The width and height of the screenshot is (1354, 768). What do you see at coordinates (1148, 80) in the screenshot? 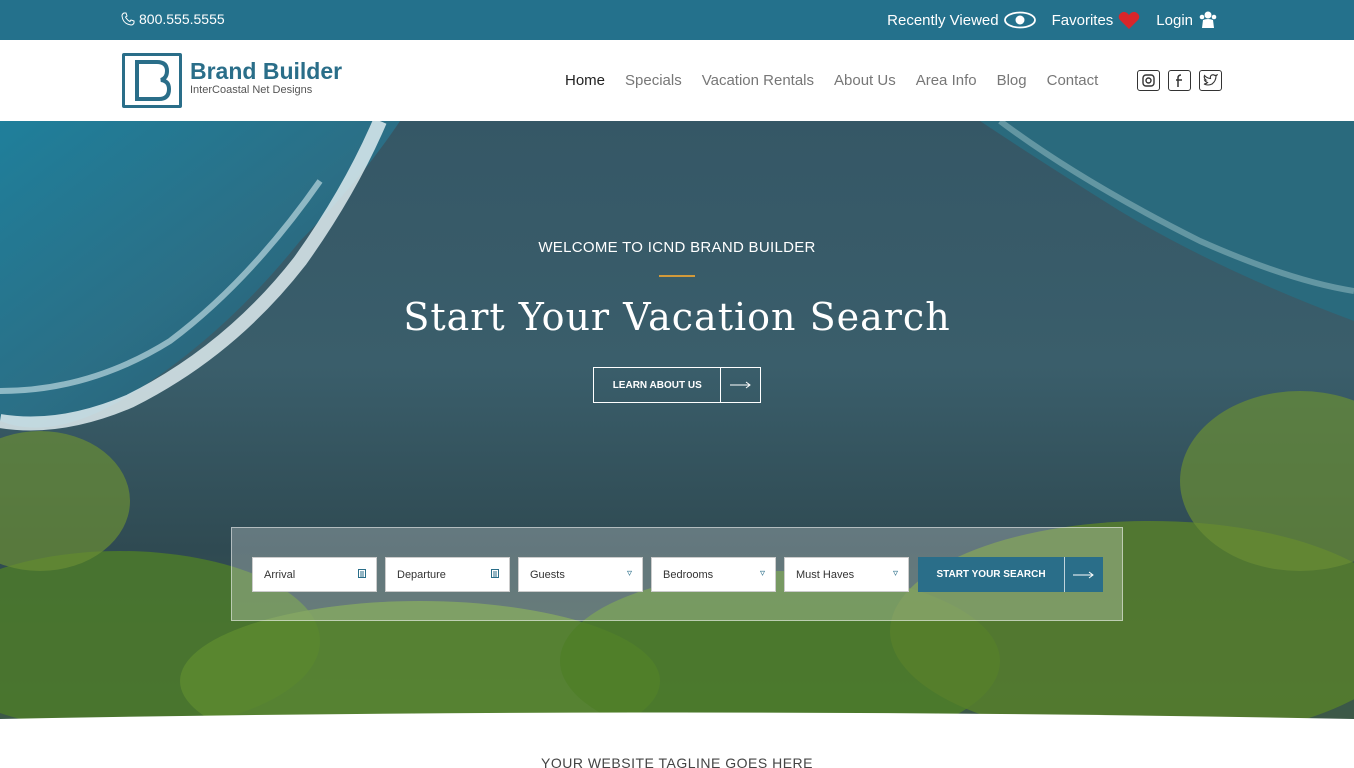
I see `instagram-icon` at bounding box center [1148, 80].